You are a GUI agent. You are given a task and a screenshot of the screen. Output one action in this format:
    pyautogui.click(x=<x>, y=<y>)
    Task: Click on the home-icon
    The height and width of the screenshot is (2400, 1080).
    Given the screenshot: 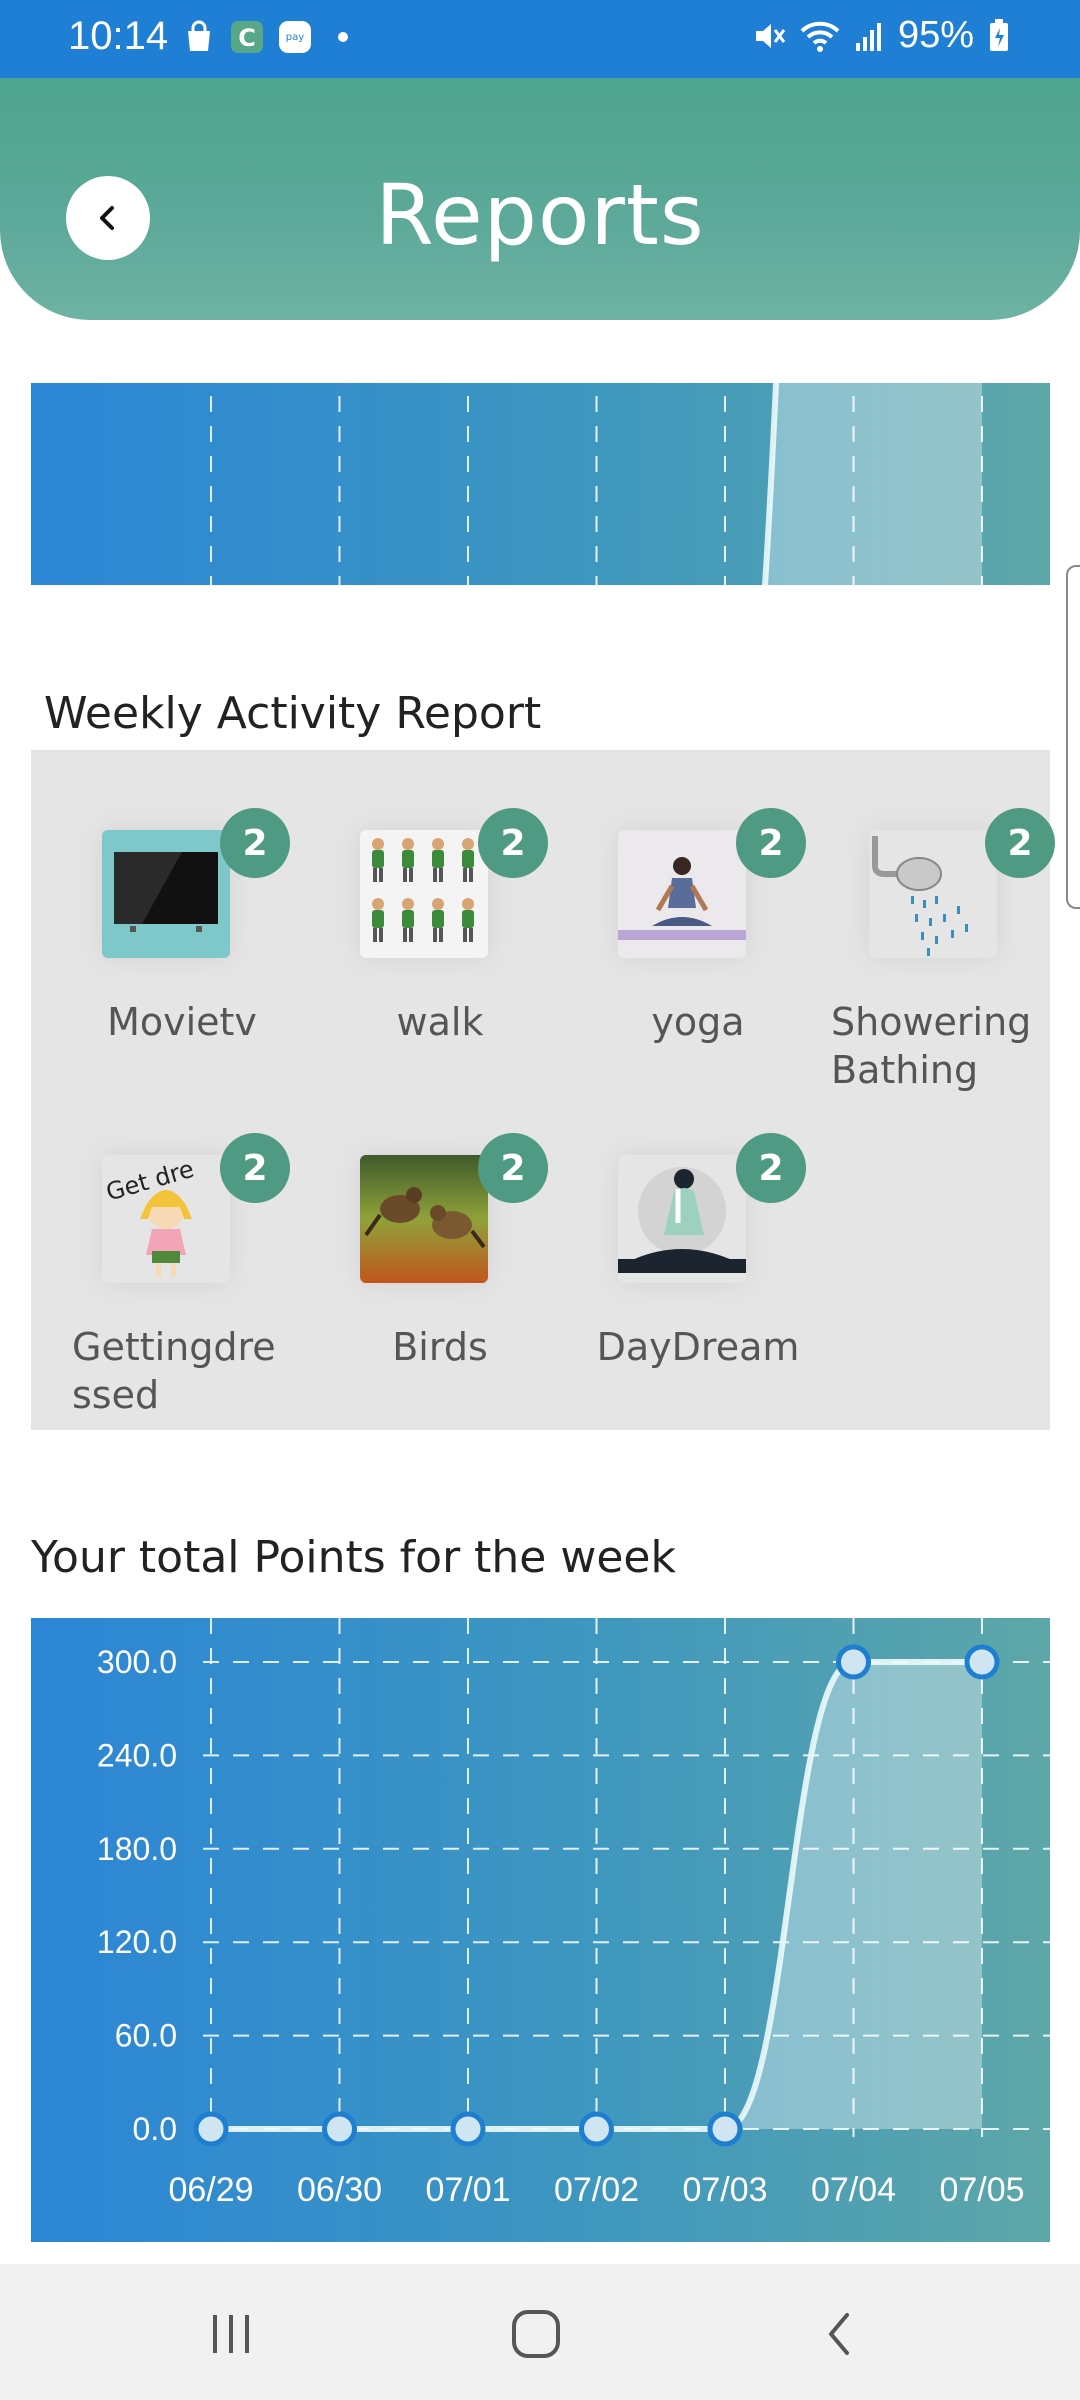 What is the action you would take?
    pyautogui.click(x=536, y=2334)
    